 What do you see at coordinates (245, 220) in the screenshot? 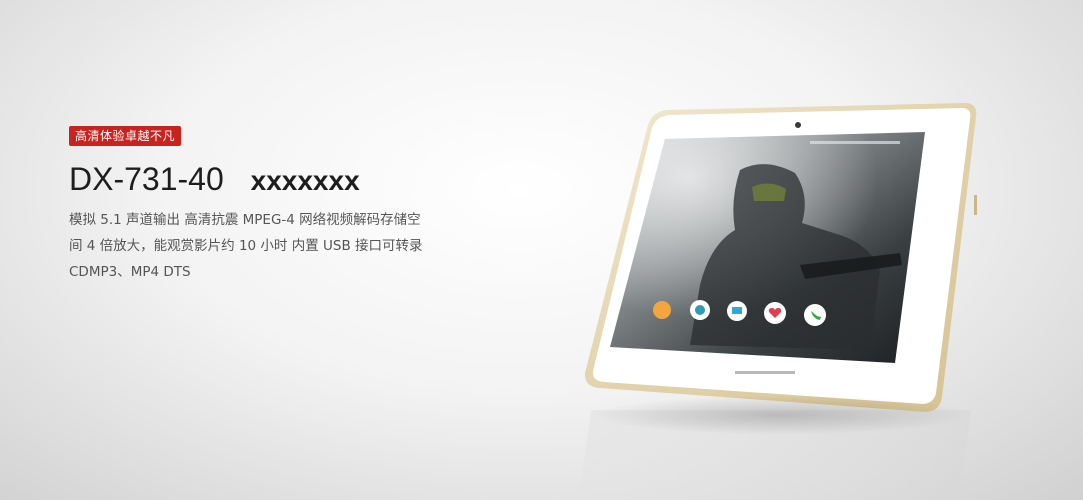
I see `description-line: 模拟 5.1 声道输出 高清抗震 MPEG-4 网络视频解码存储空` at bounding box center [245, 220].